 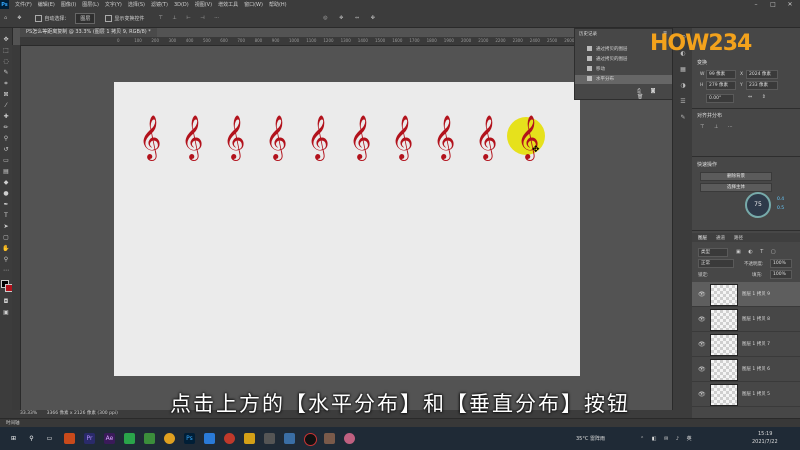 What do you see at coordinates (6, 161) in the screenshot?
I see `eraser-tool-icon: ▭` at bounding box center [6, 161].